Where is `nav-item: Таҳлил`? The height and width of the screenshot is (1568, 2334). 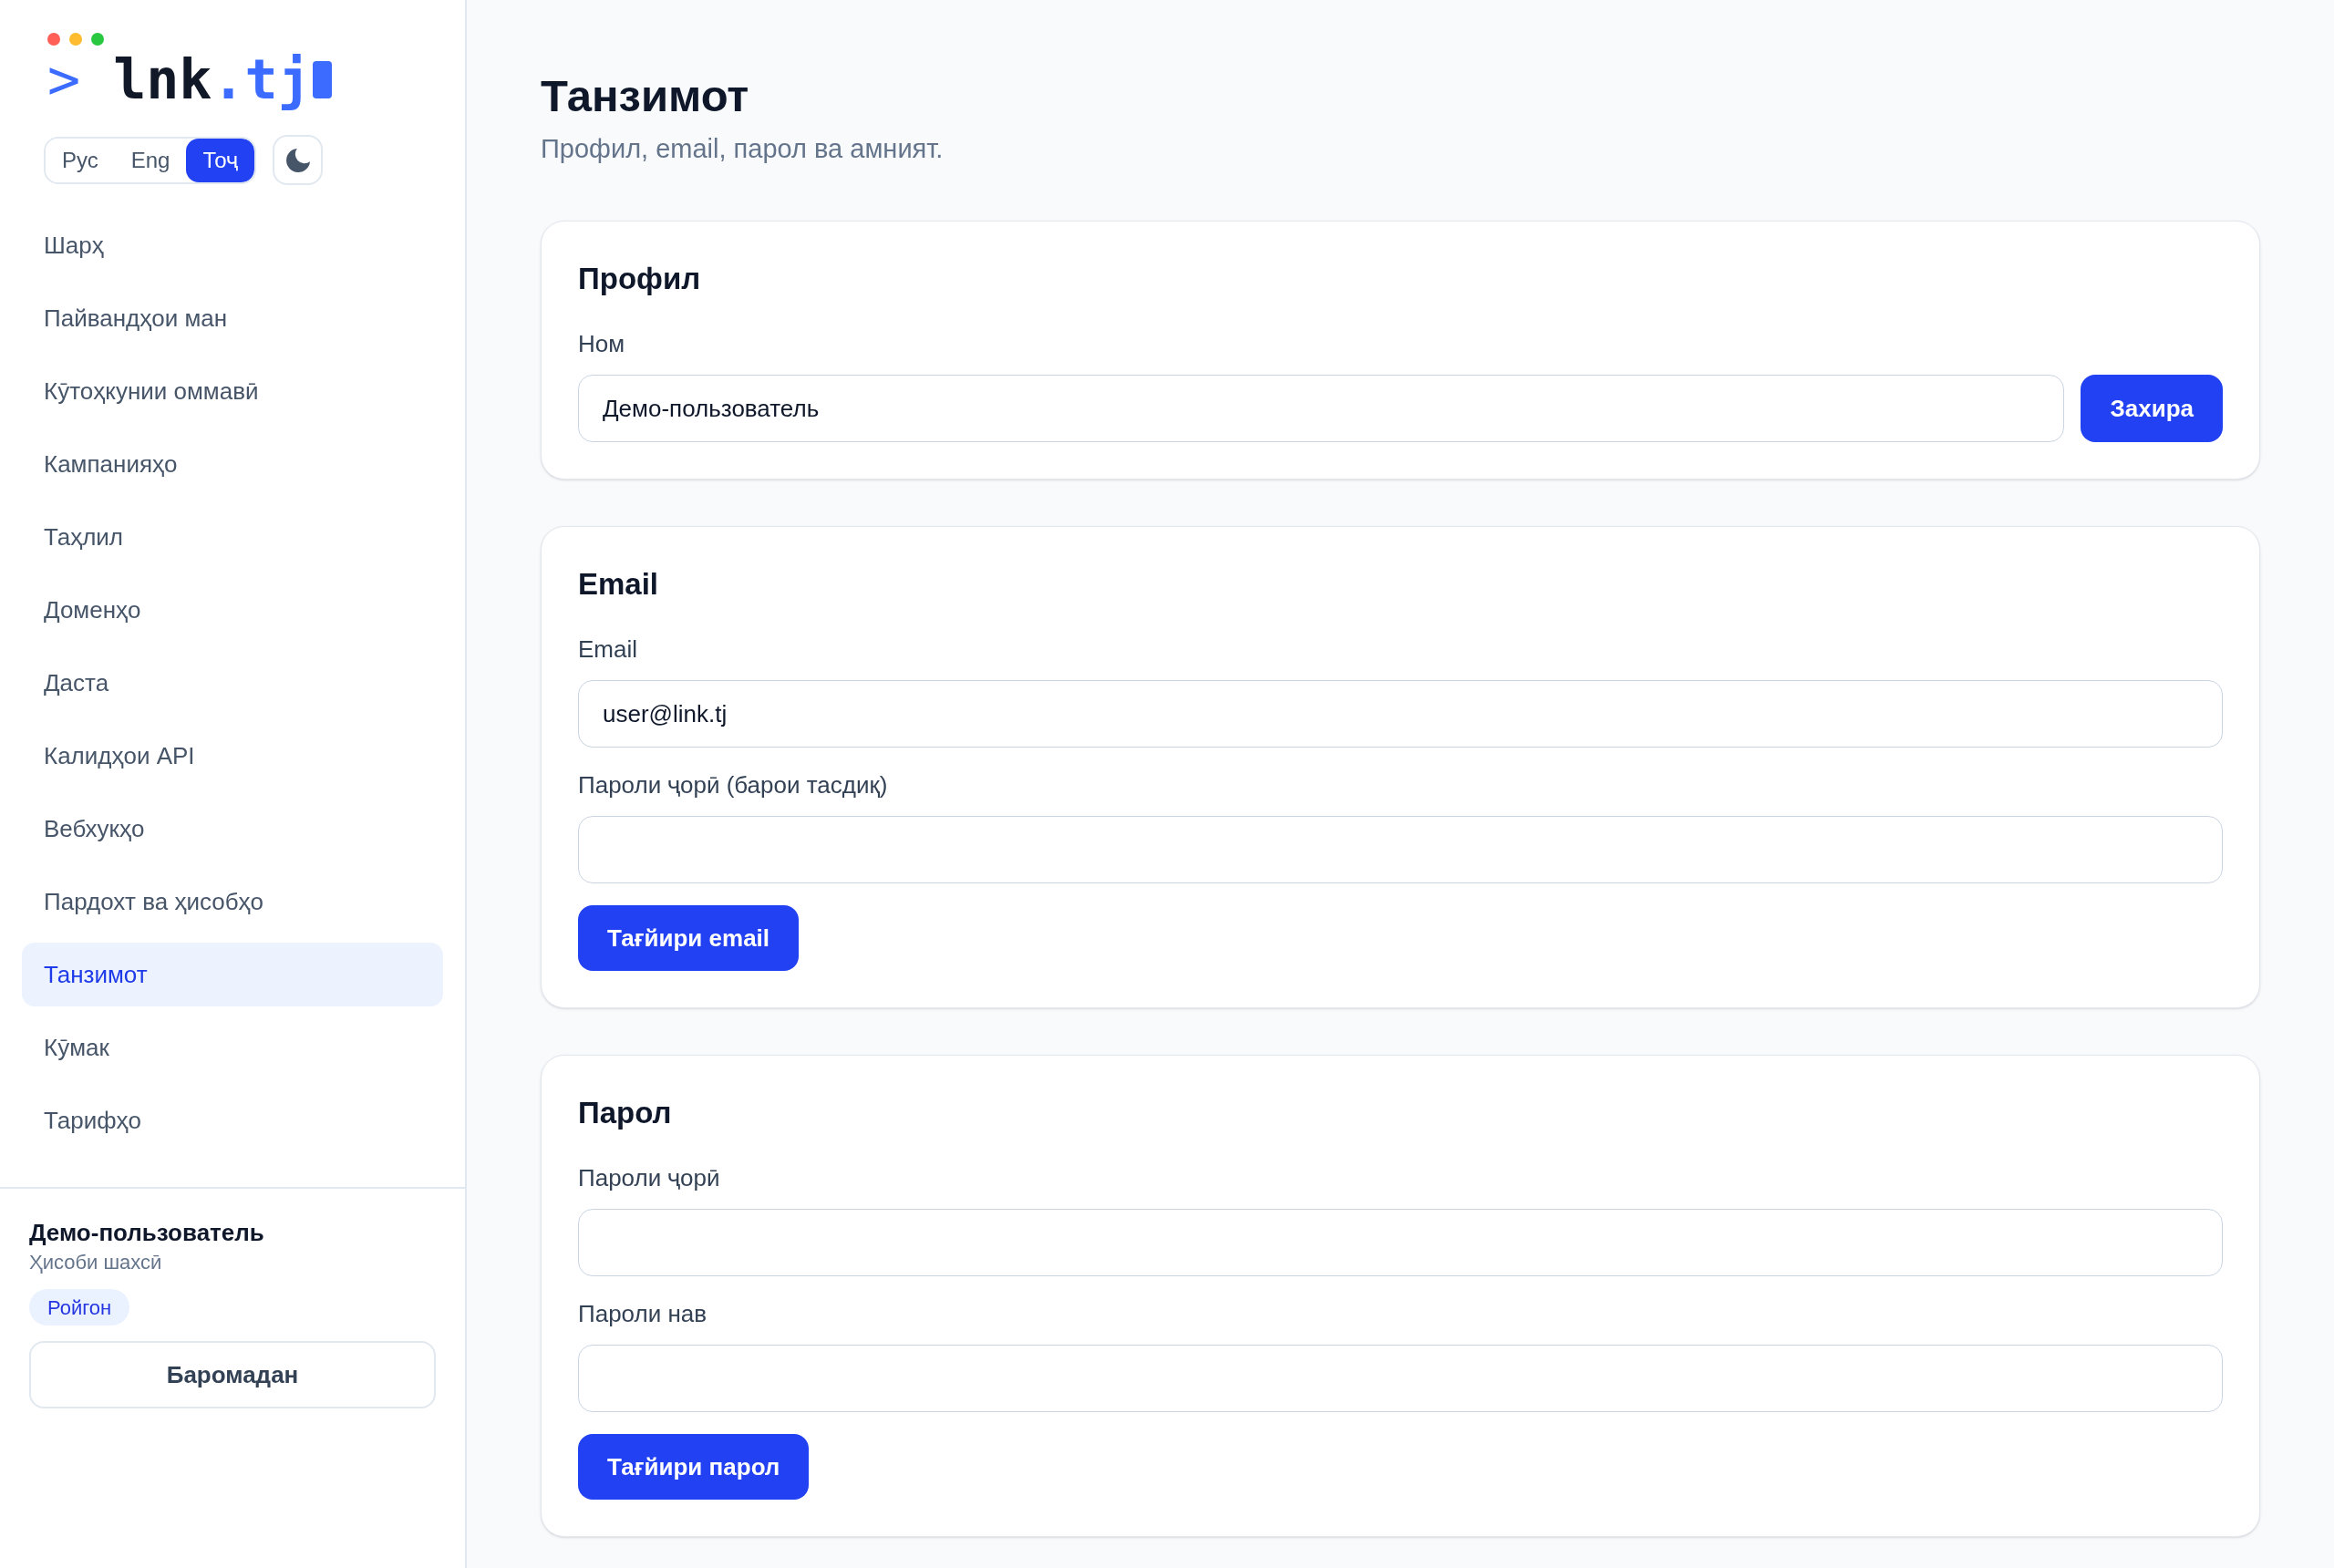 nav-item: Таҳлил is located at coordinates (232, 537).